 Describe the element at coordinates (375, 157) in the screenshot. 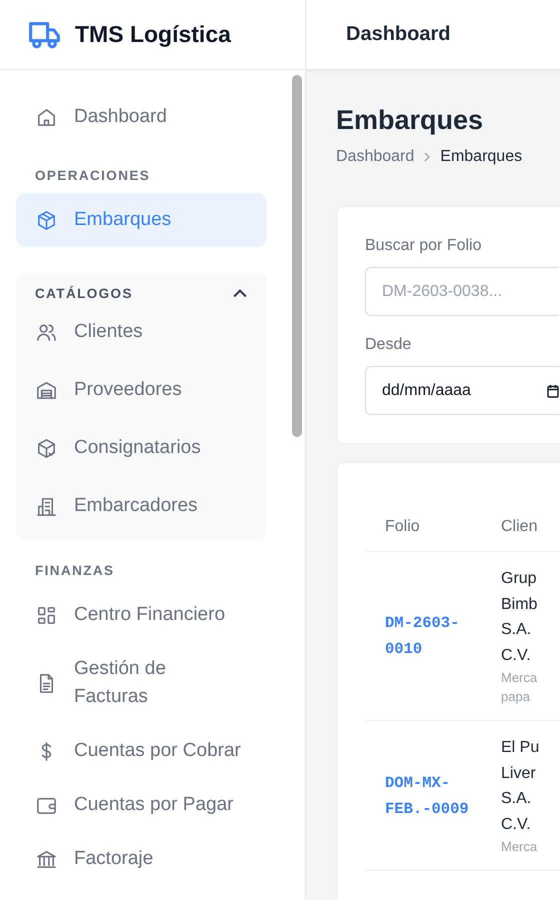

I see `breadcrumb-link: Dashboard` at that location.